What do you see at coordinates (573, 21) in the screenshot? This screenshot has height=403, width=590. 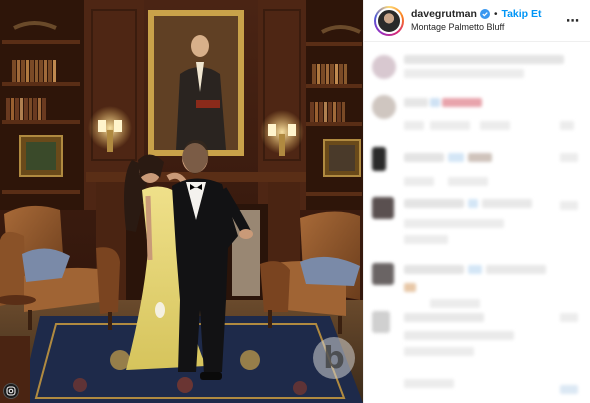 I see `more-options-icon: ⋯` at bounding box center [573, 21].